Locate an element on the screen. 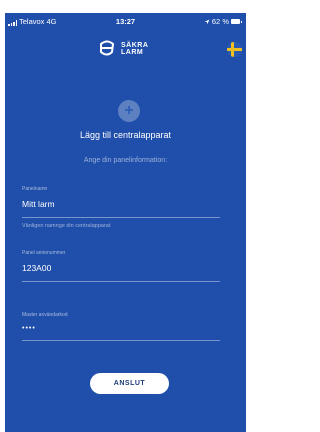  logo-line-2: LARM is located at coordinates (132, 52).